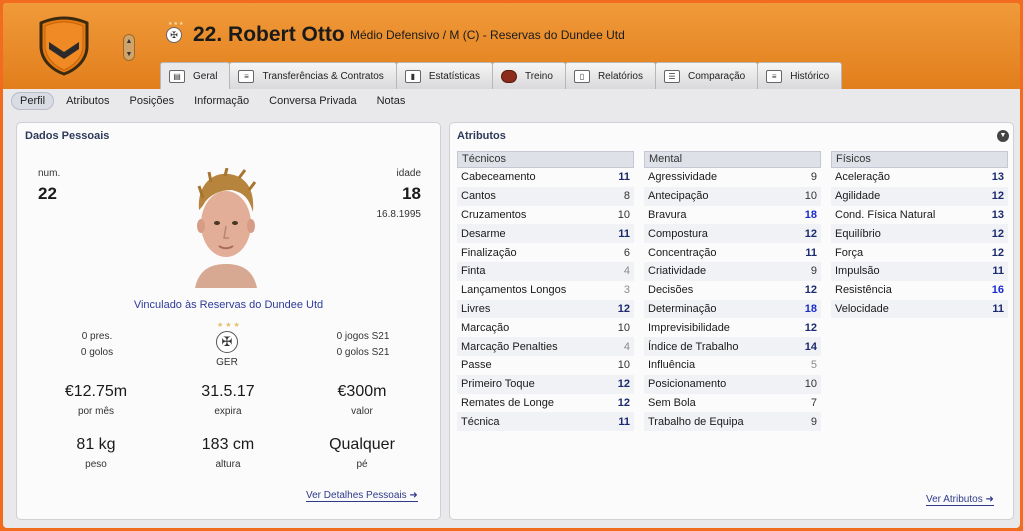 Image resolution: width=1023 pixels, height=531 pixels. Describe the element at coordinates (919, 290) in the screenshot. I see `attribute-row: Resistência 16` at that location.